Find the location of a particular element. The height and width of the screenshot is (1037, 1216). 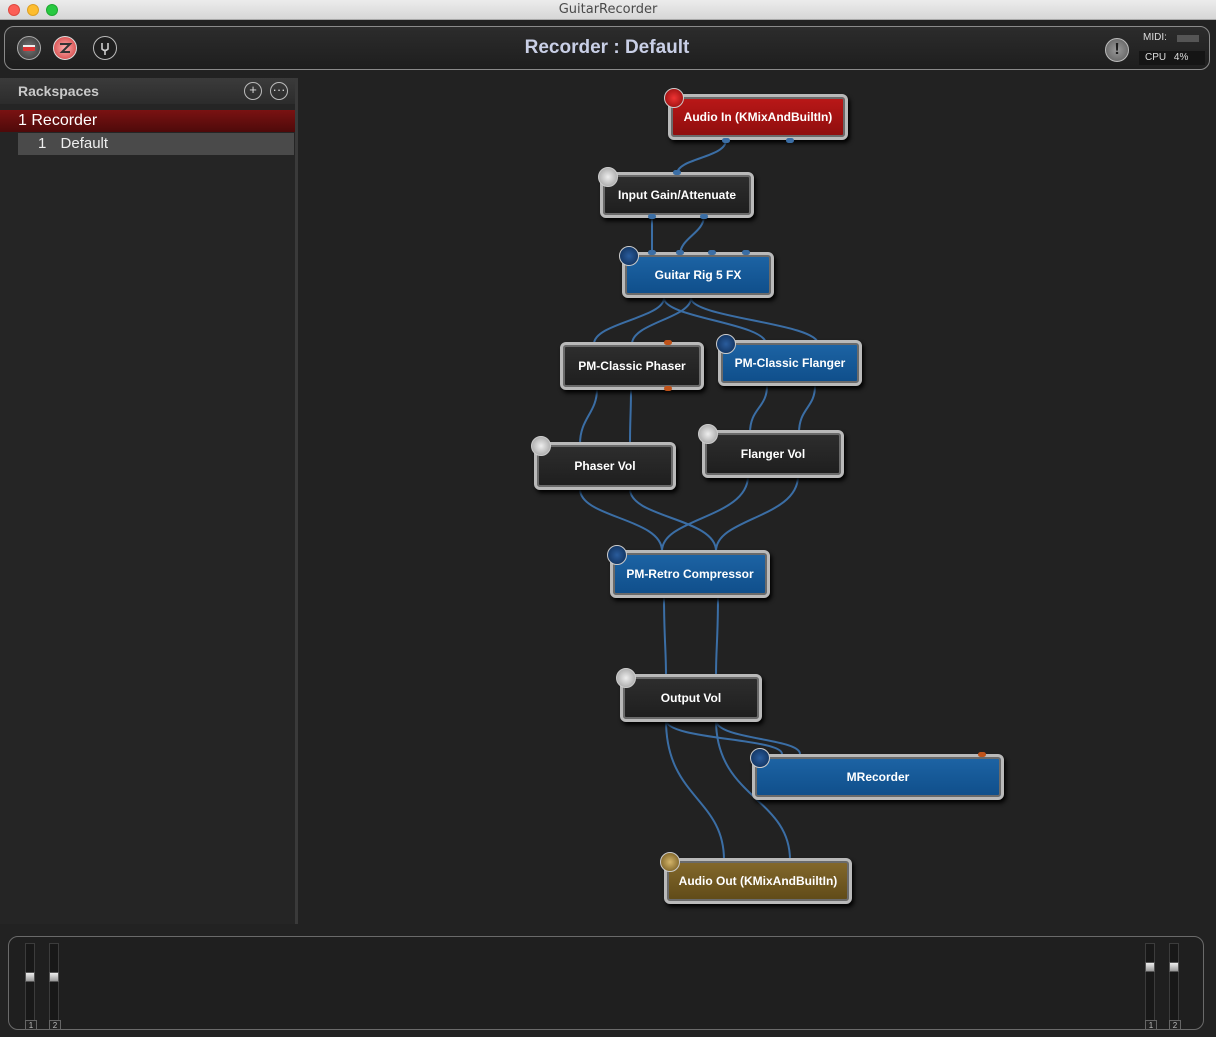

audio-in-icon is located at coordinates (674, 98).